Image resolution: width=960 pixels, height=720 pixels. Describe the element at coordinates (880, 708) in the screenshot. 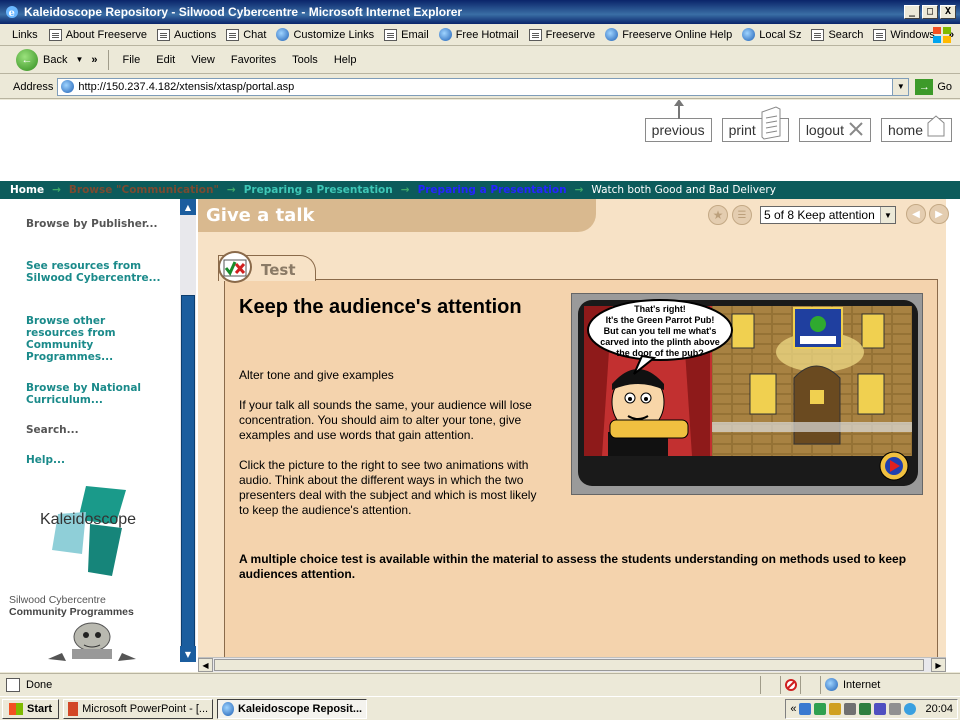

I see `tray-app-icon` at that location.